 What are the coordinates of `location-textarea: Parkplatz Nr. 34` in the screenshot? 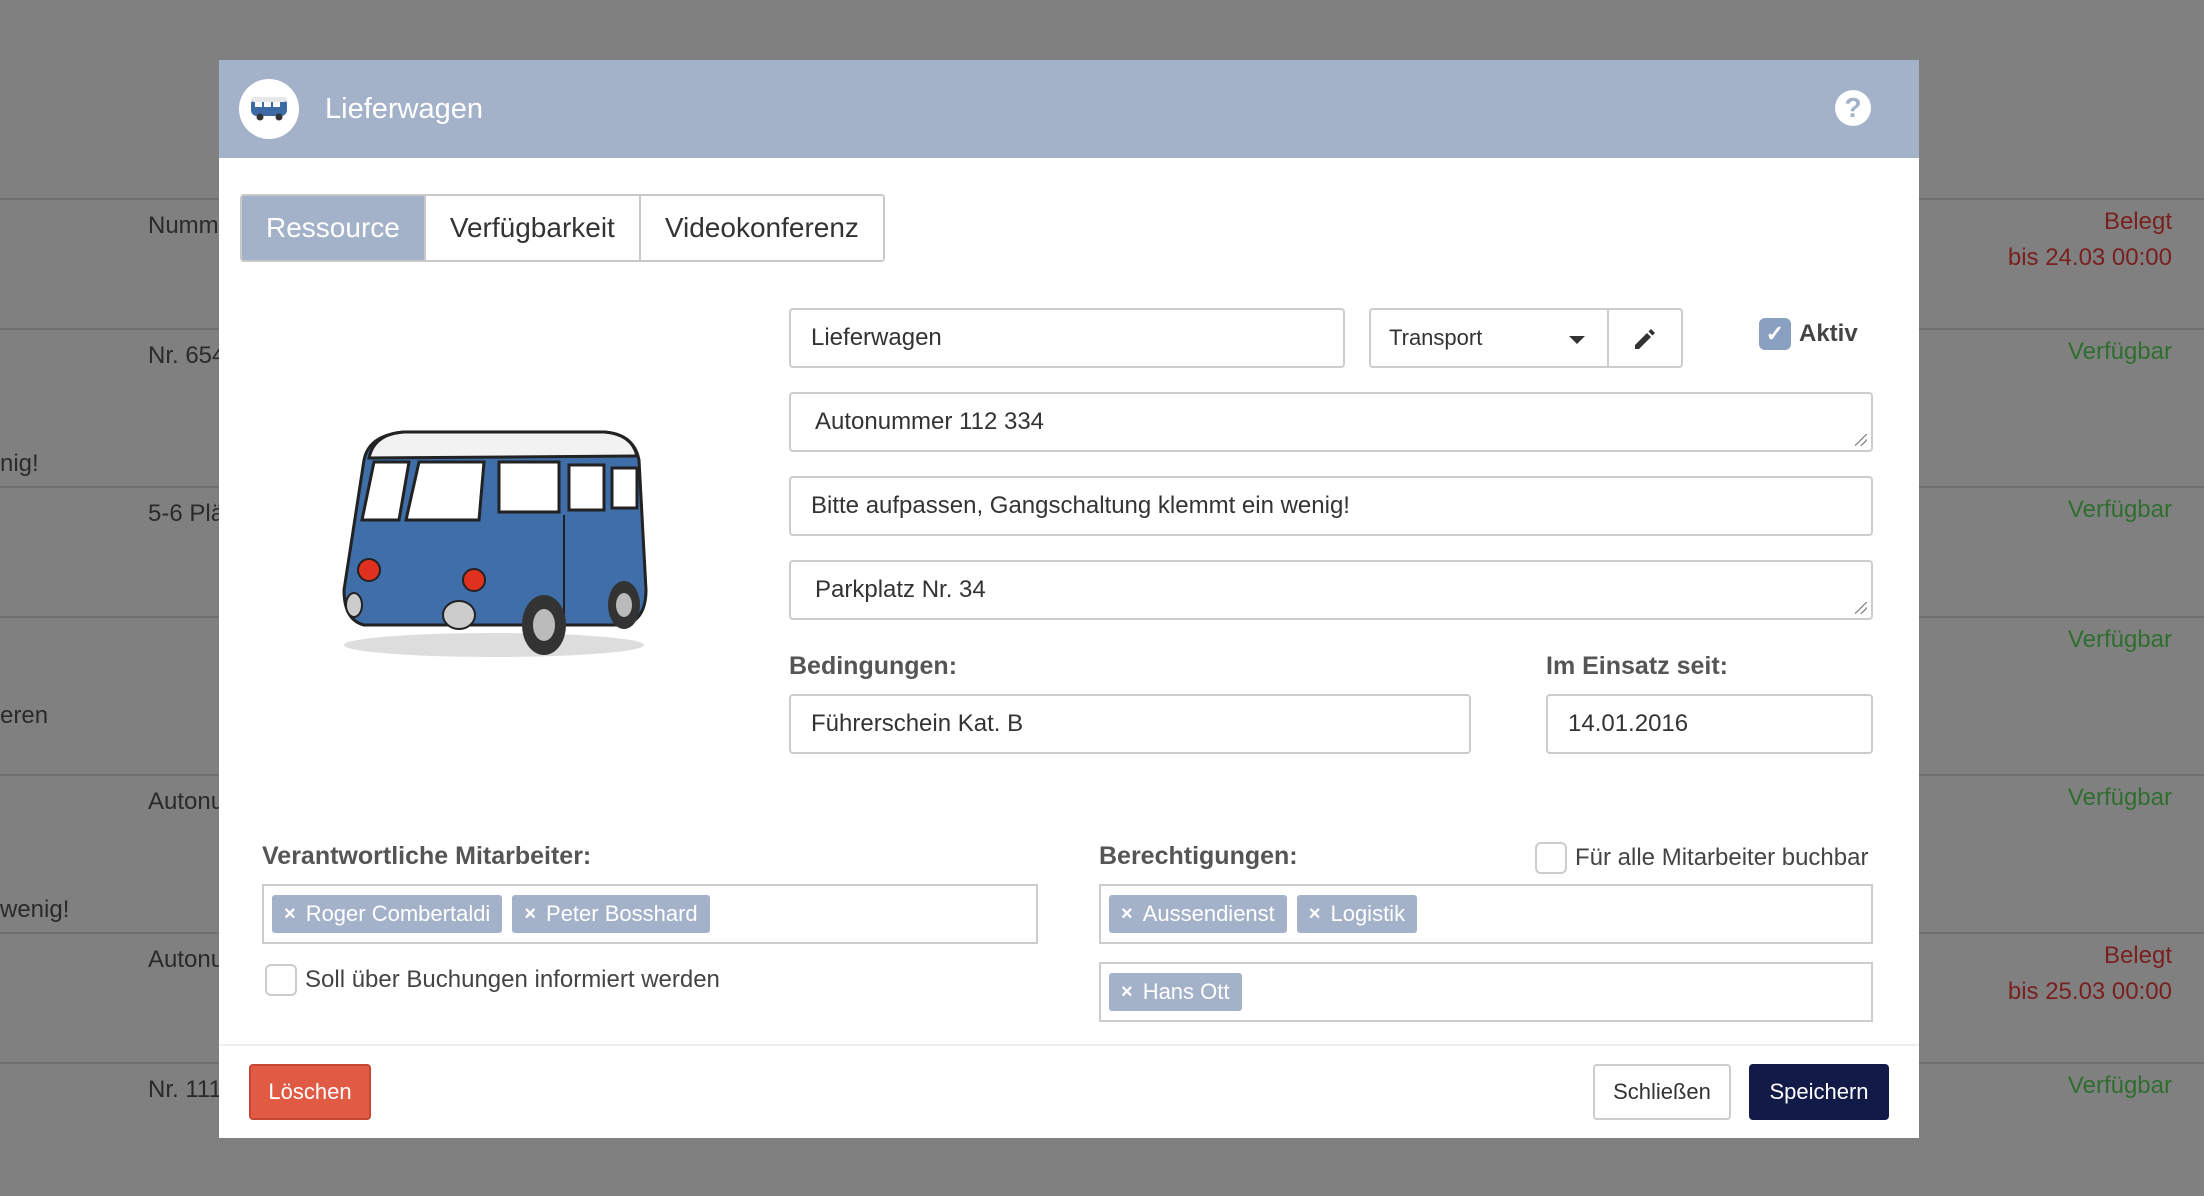 It's located at (1331, 590).